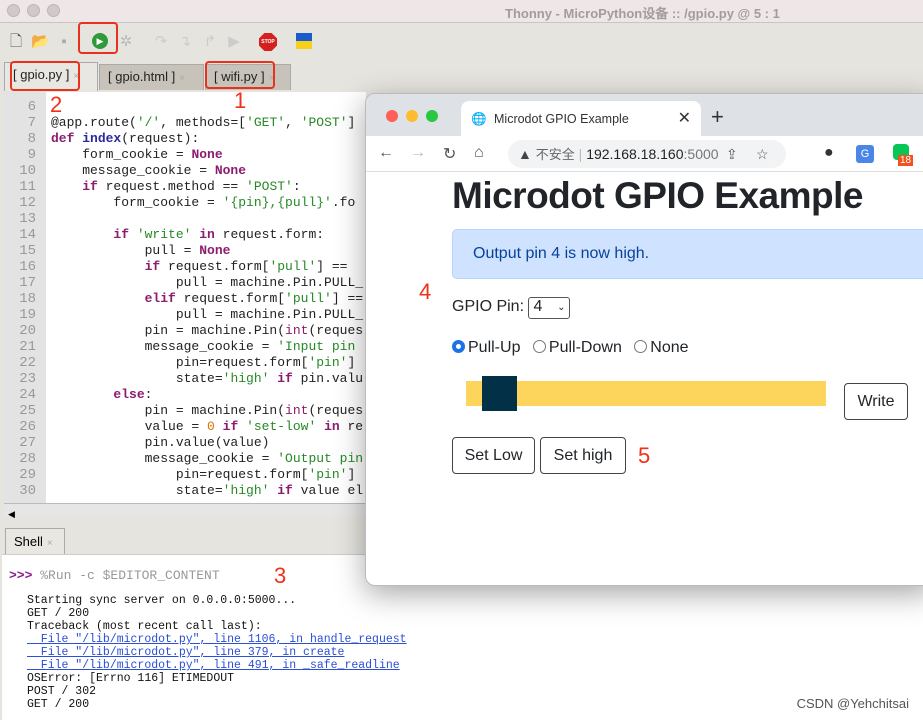  I want to click on gpio-pin-select: 4 ⌄, so click(549, 308).